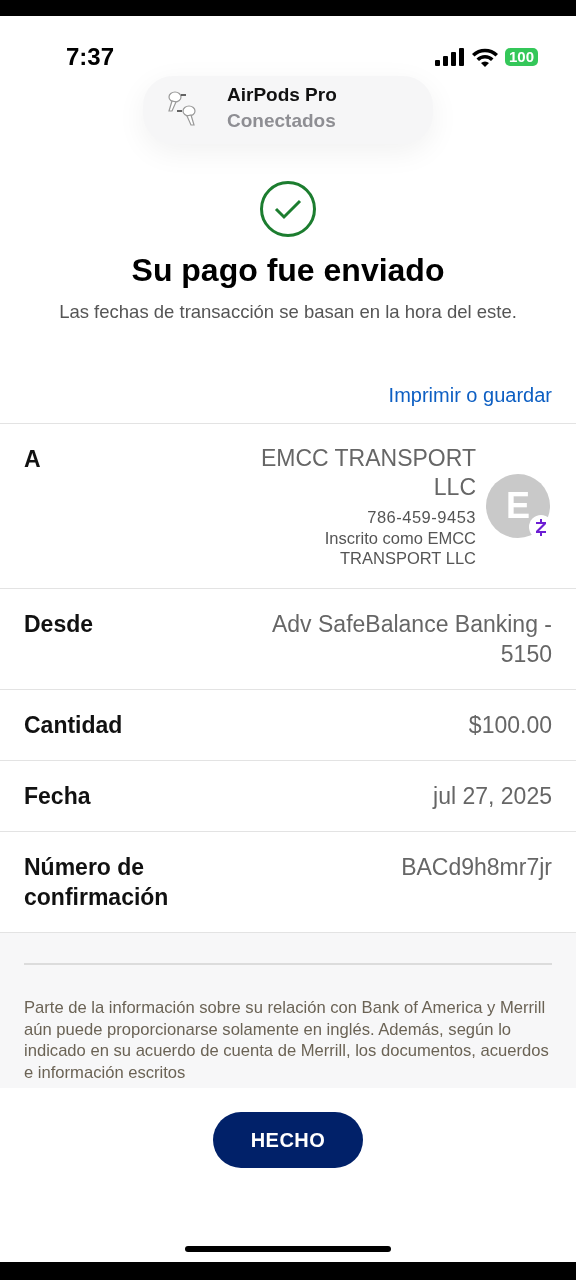 This screenshot has height=1280, width=576. I want to click on field-label: Cantidad, so click(74, 725).